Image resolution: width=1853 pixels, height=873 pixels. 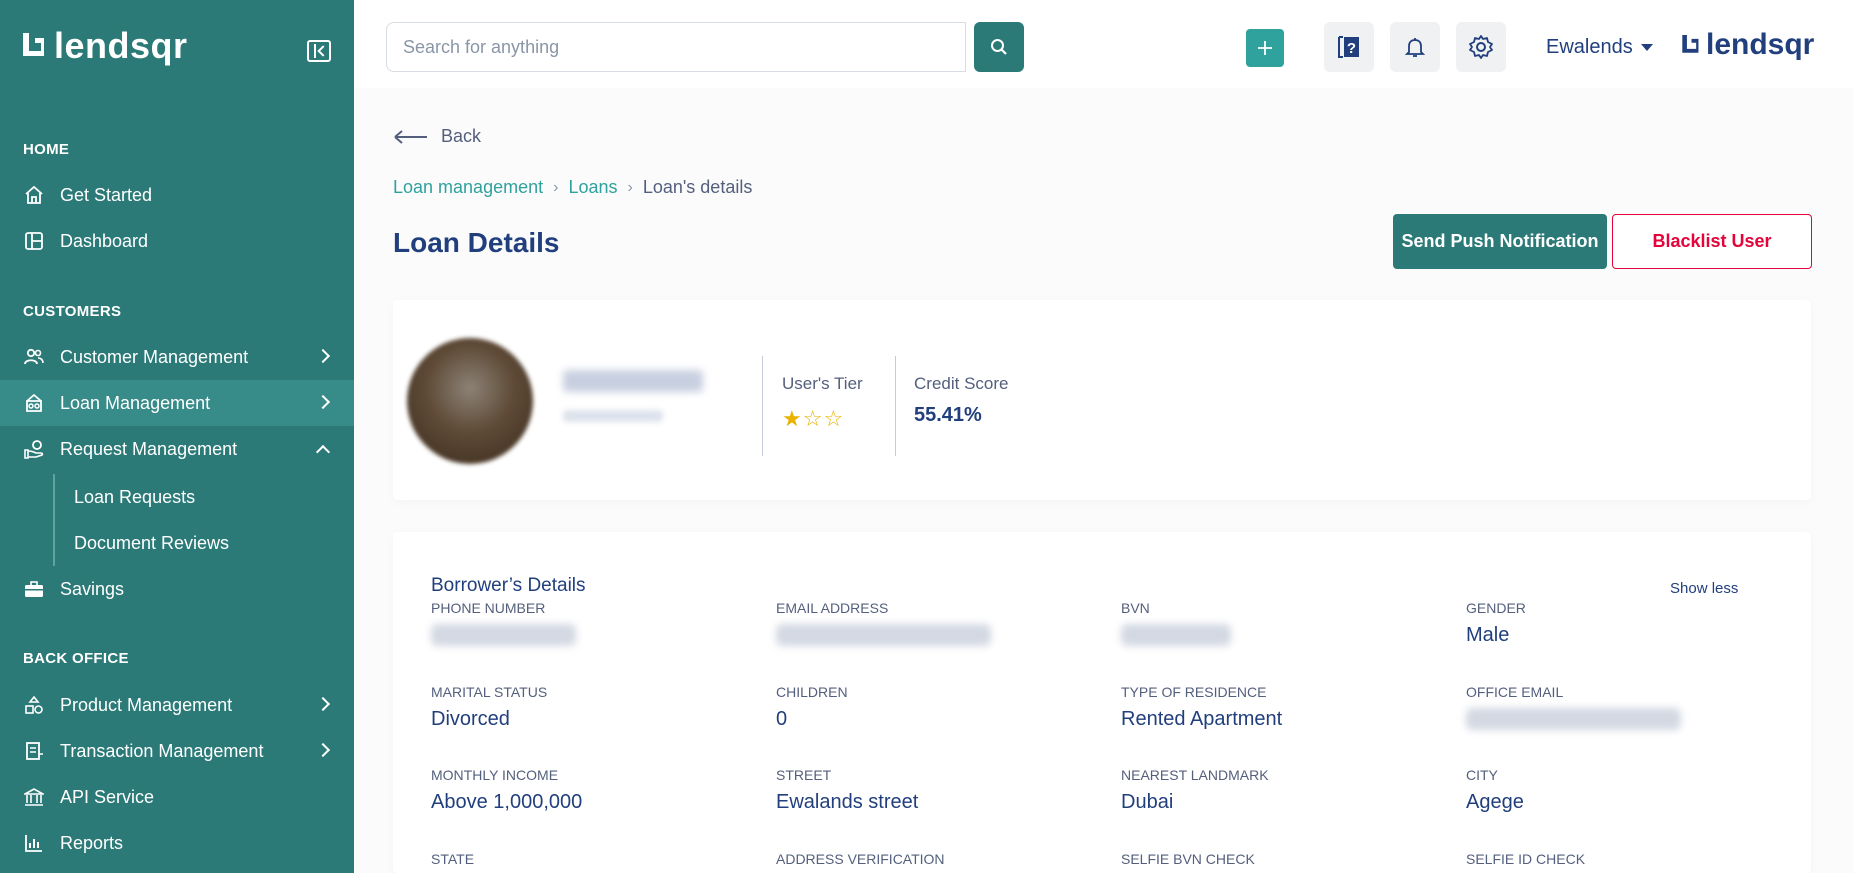 What do you see at coordinates (1482, 775) in the screenshot?
I see `field-label: CITY` at bounding box center [1482, 775].